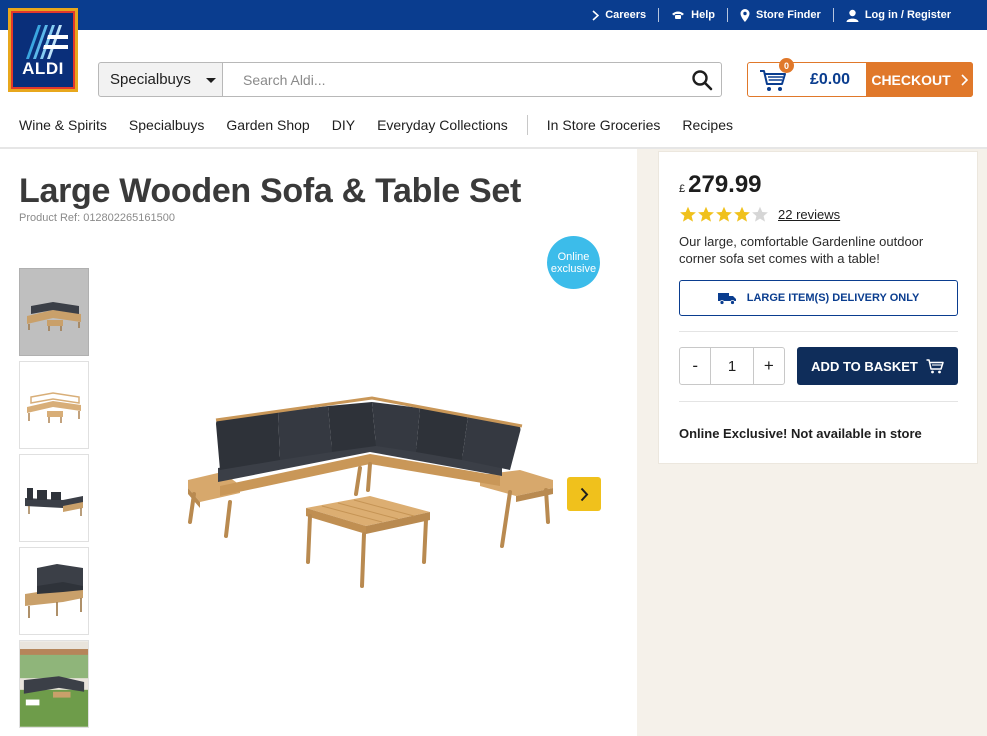 This screenshot has width=987, height=736. What do you see at coordinates (707, 125) in the screenshot?
I see `nav-recipes: Recipes` at bounding box center [707, 125].